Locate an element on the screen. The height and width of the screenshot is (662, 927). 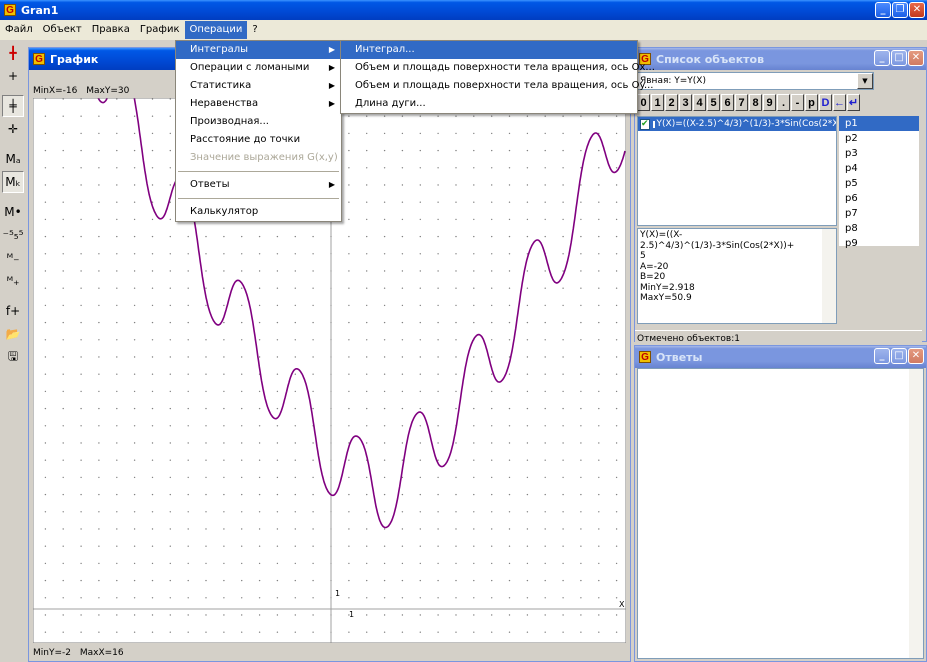
menu-item: Неравенства ▶ is located at coordinates (258, 104).